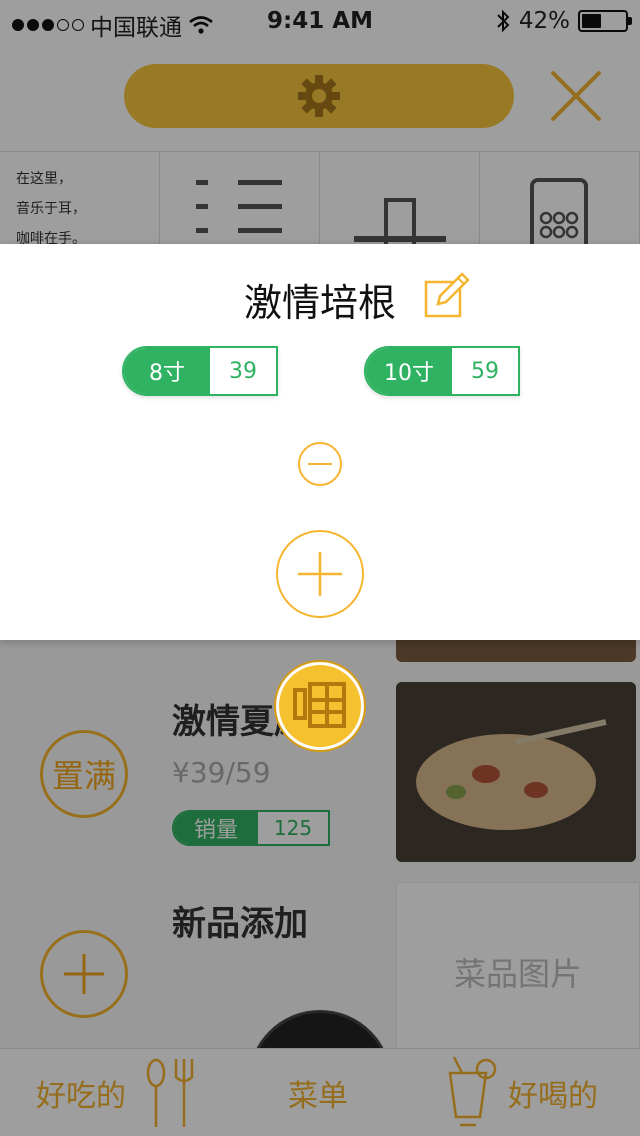 The image size is (640, 1136). I want to click on plus-icon, so click(320, 574).